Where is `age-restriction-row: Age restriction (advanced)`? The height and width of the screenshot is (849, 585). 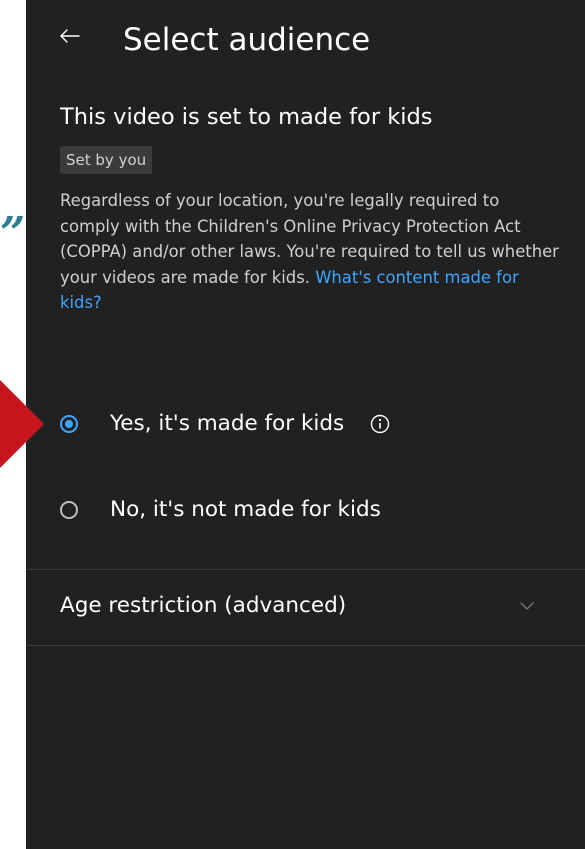 age-restriction-row: Age restriction (advanced) is located at coordinates (305, 607).